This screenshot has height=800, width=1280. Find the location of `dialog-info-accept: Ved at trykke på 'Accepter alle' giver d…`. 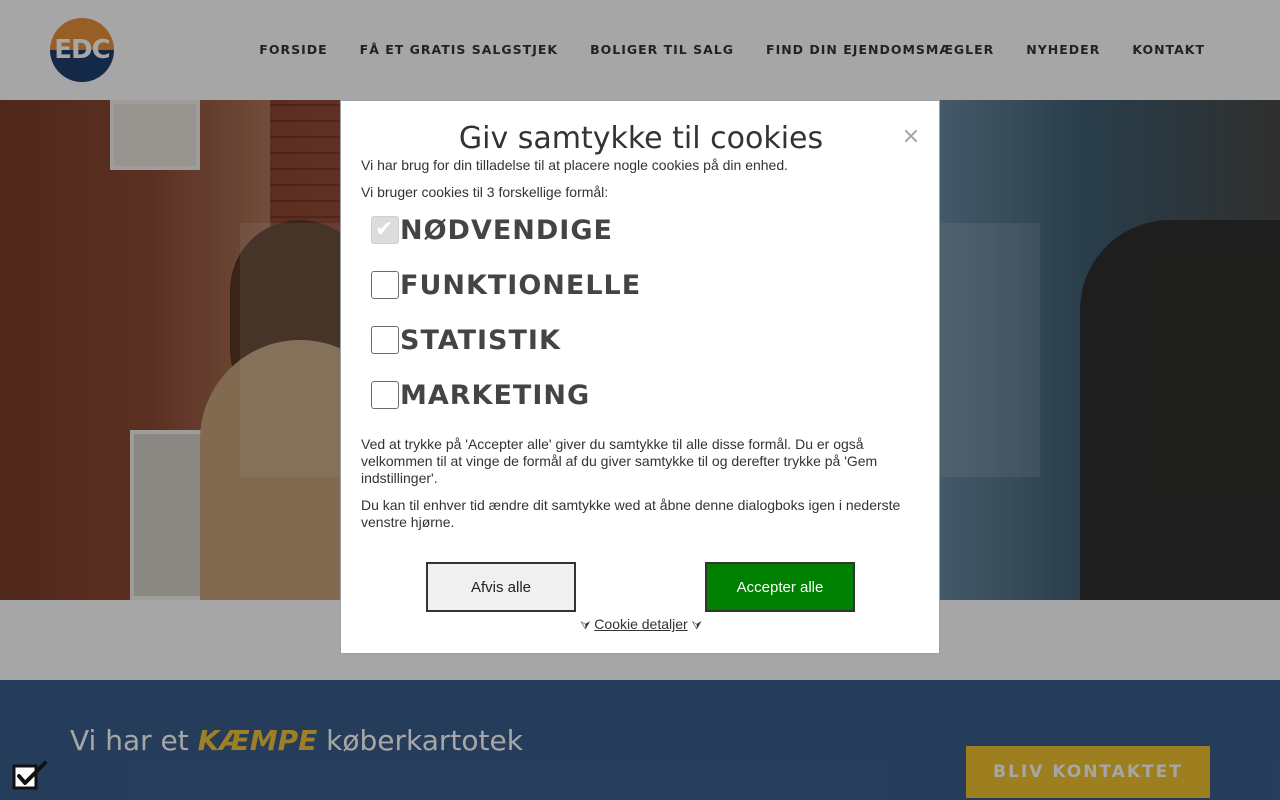

dialog-info-accept: Ved at trykke på 'Accepter alle' giver d… is located at coordinates (619, 461).